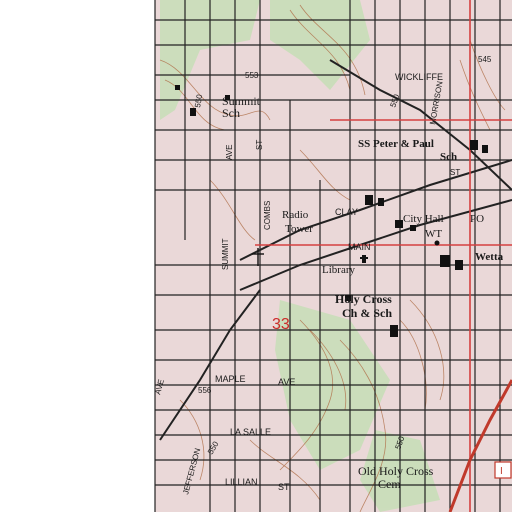  Describe the element at coordinates (359, 247) in the screenshot. I see `main-label: MAIN` at that location.